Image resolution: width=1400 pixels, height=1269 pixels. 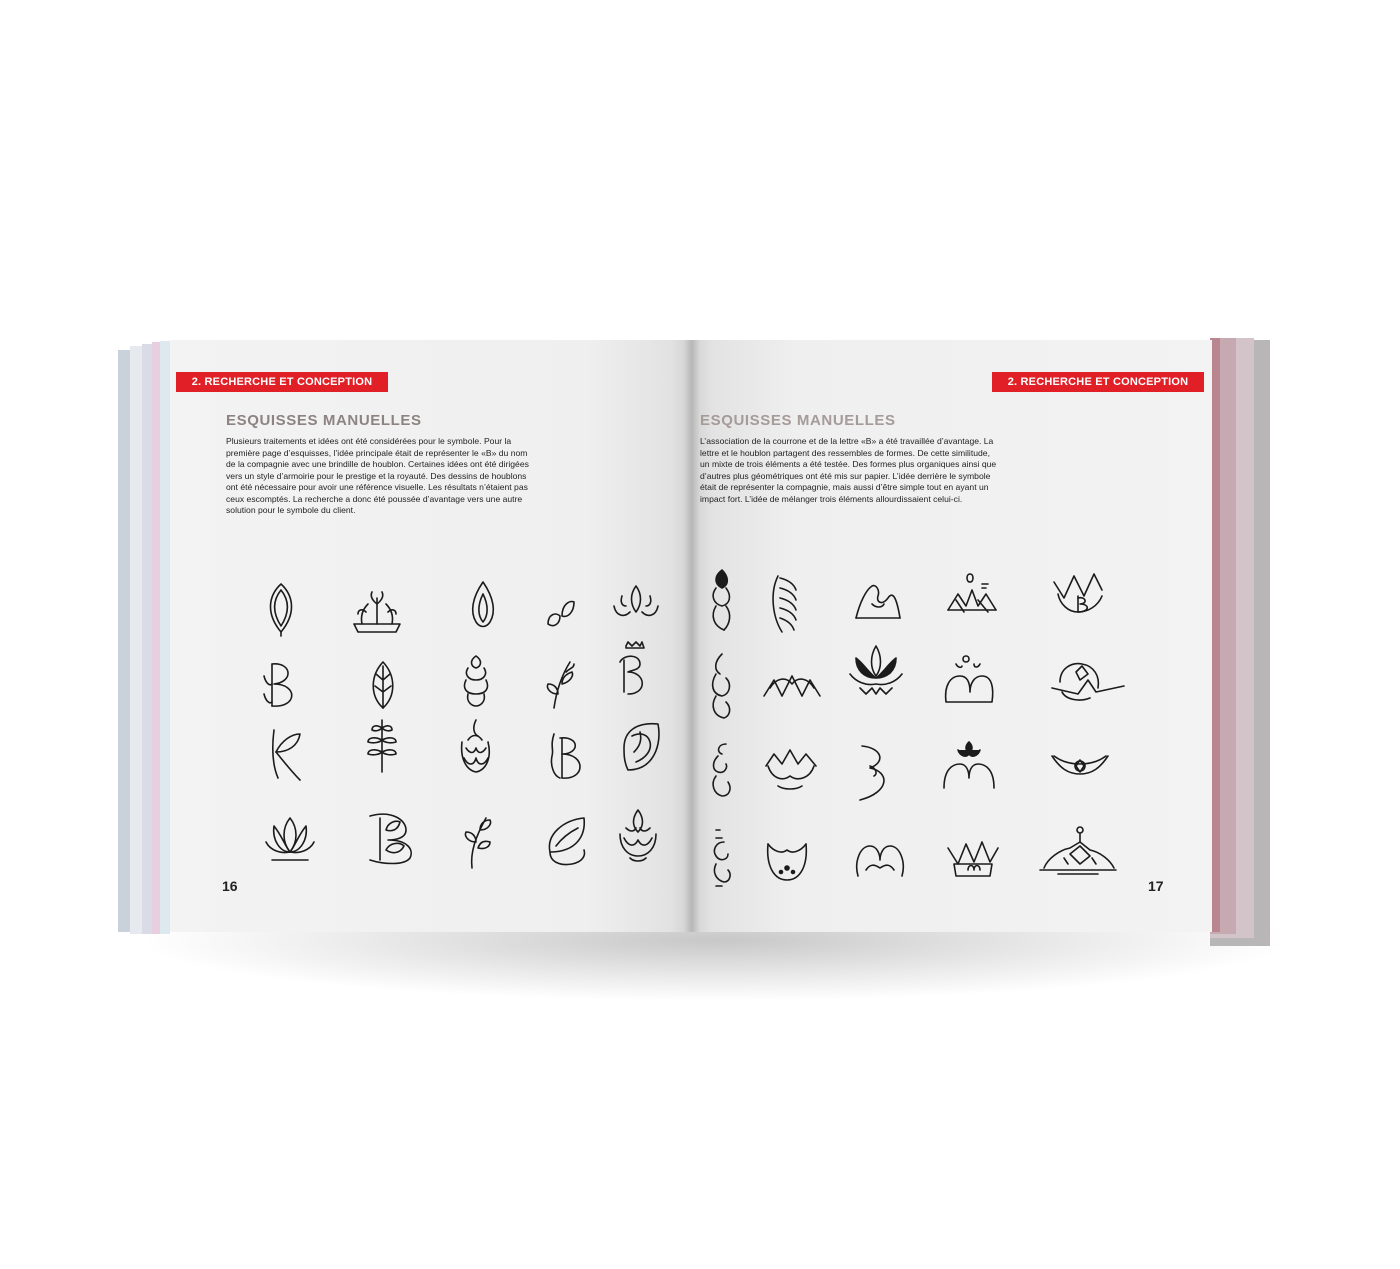 I want to click on crowned-b-icon, so click(x=633, y=669).